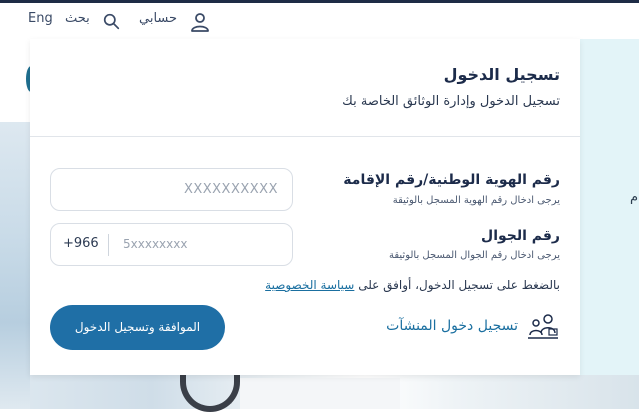 The height and width of the screenshot is (412, 639). Describe the element at coordinates (320, 393) in the screenshot. I see `doctor-coat-image` at that location.